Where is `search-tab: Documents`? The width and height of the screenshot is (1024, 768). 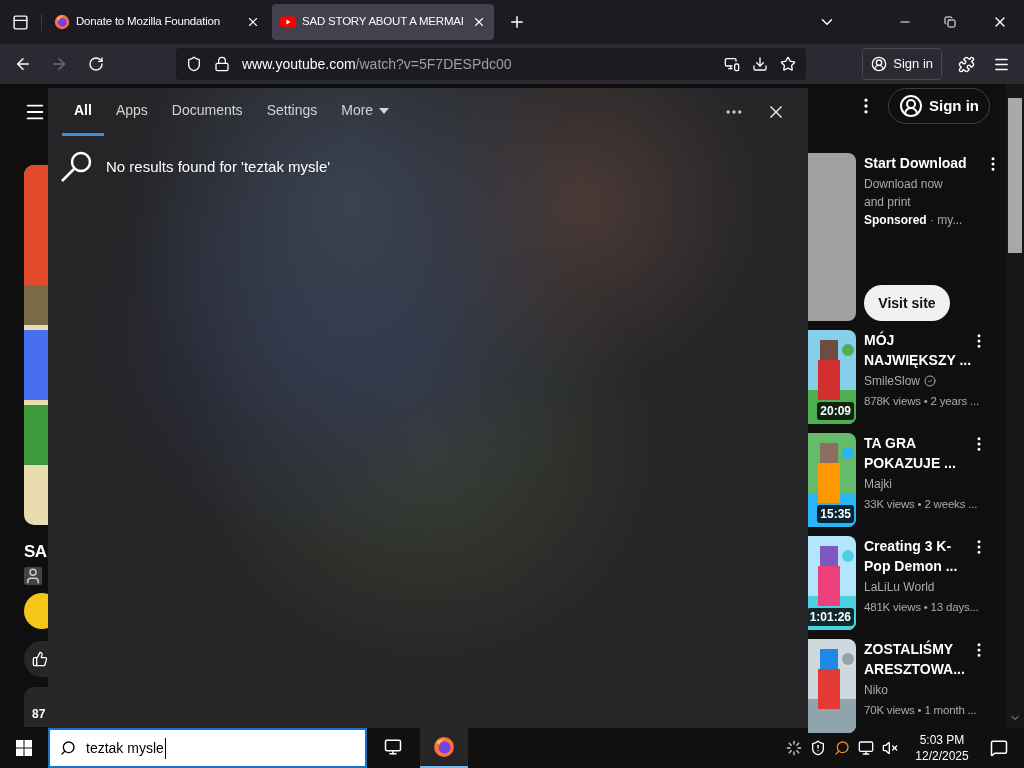
search-tab: Documents is located at coordinates (207, 112).